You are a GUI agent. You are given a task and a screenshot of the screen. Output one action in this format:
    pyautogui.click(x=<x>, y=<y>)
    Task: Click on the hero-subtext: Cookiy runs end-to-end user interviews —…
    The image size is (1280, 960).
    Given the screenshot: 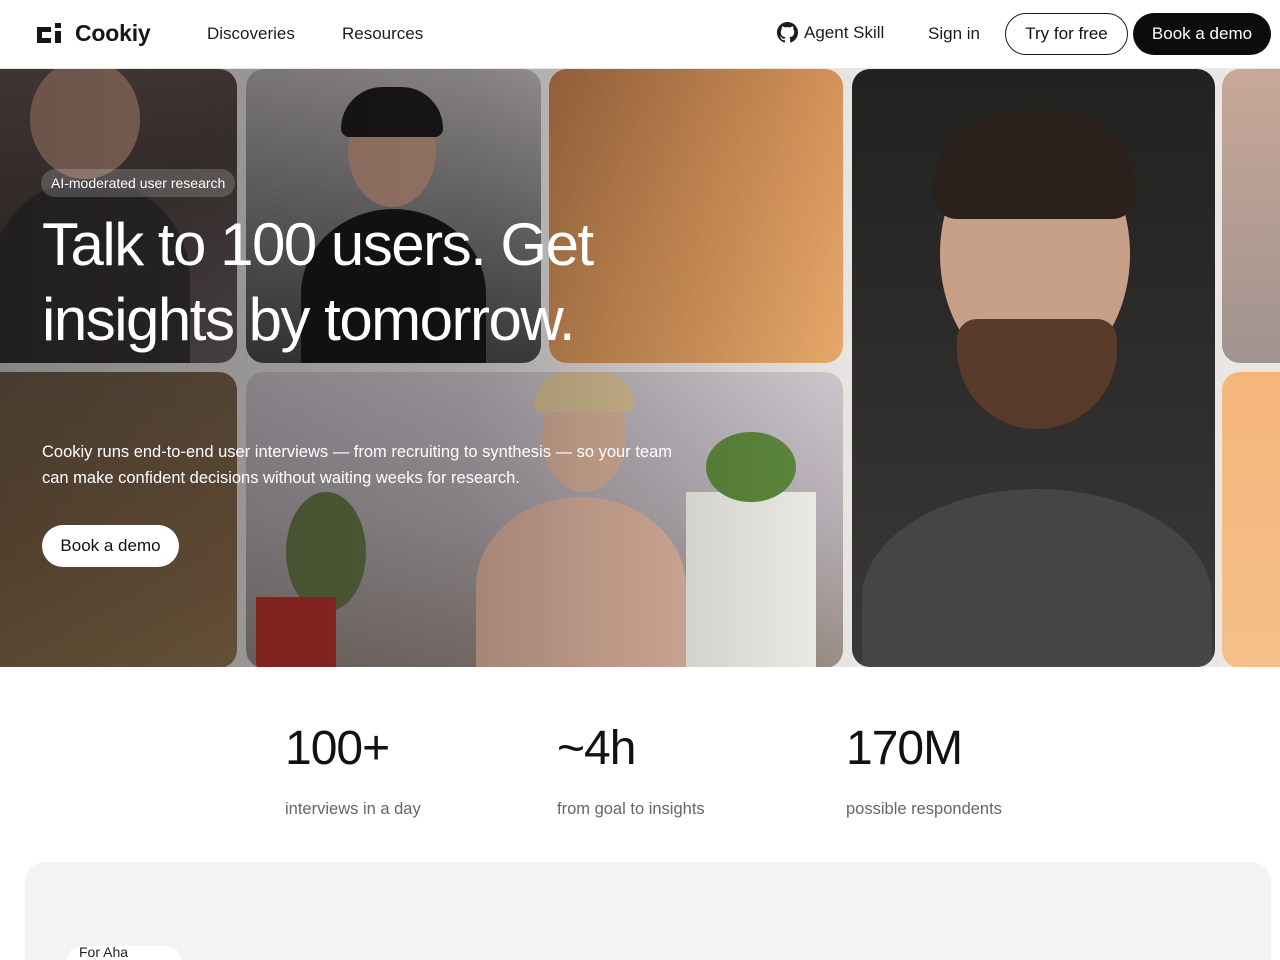 What is the action you would take?
    pyautogui.click(x=357, y=465)
    